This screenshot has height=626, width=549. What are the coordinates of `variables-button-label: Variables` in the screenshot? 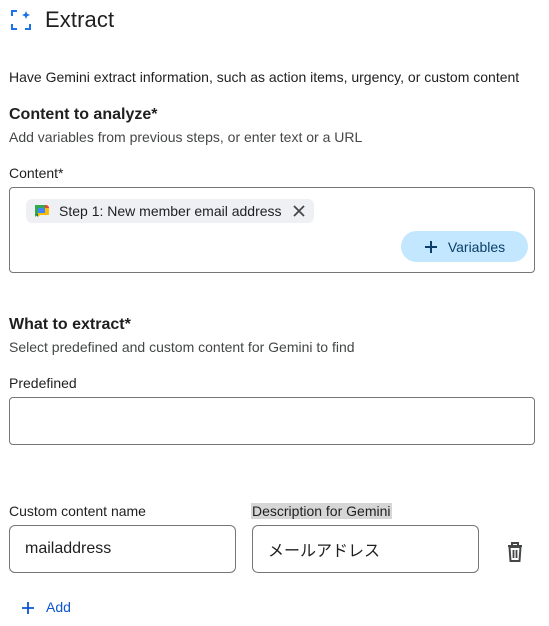 It's located at (476, 246).